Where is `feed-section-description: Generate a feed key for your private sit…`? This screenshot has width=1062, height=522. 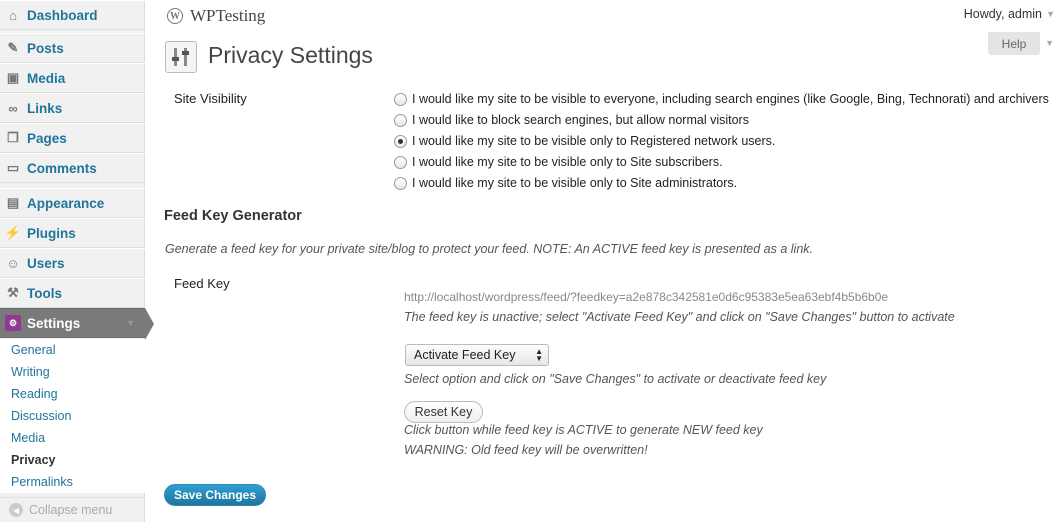 feed-section-description: Generate a feed key for your private sit… is located at coordinates (489, 249).